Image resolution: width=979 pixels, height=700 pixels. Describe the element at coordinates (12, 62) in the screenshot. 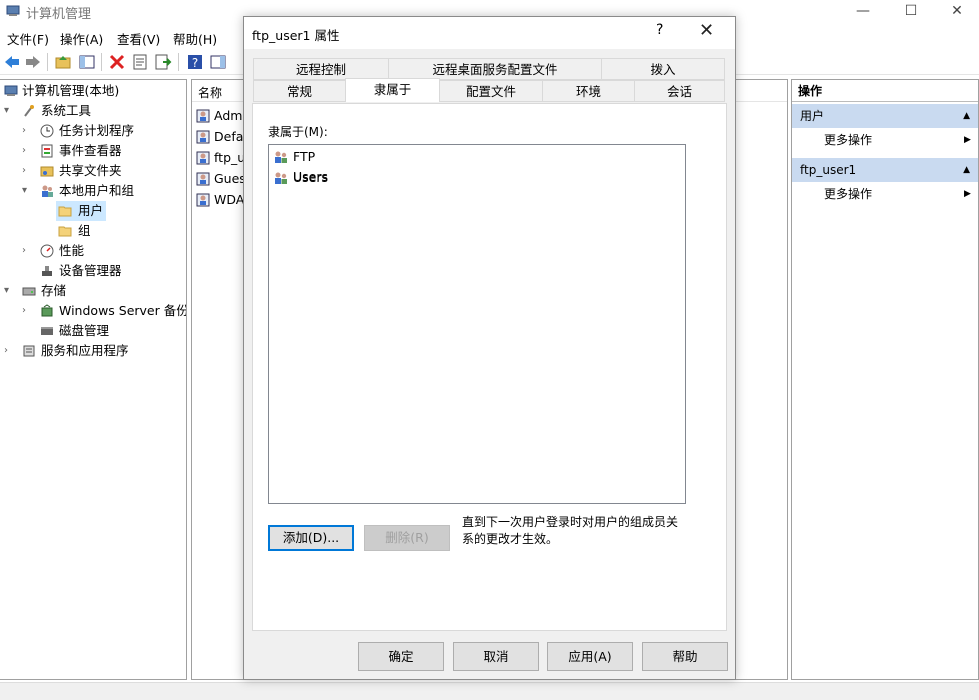

I see `back-icon` at that location.